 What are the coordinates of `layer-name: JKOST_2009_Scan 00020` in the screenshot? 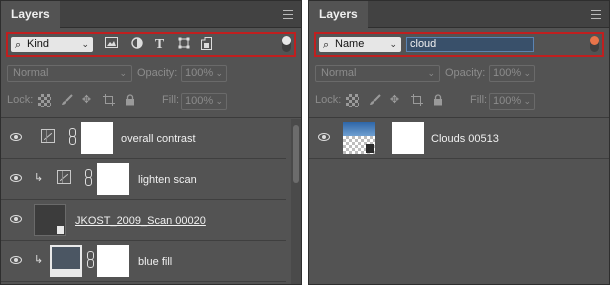 It's located at (140, 221).